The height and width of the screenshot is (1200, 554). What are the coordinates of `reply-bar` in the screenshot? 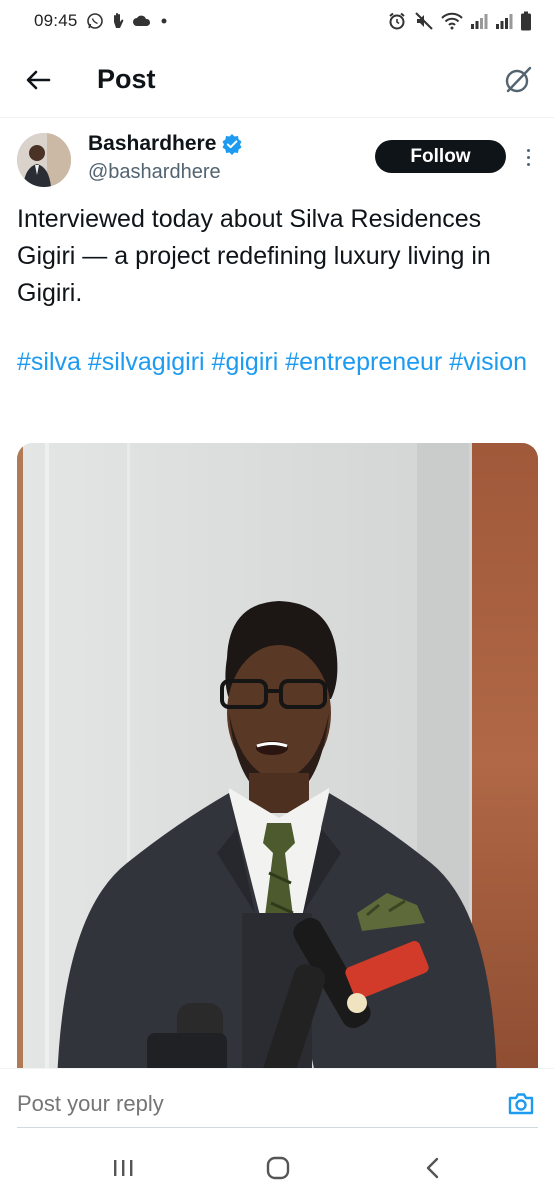 It's located at (277, 1102).